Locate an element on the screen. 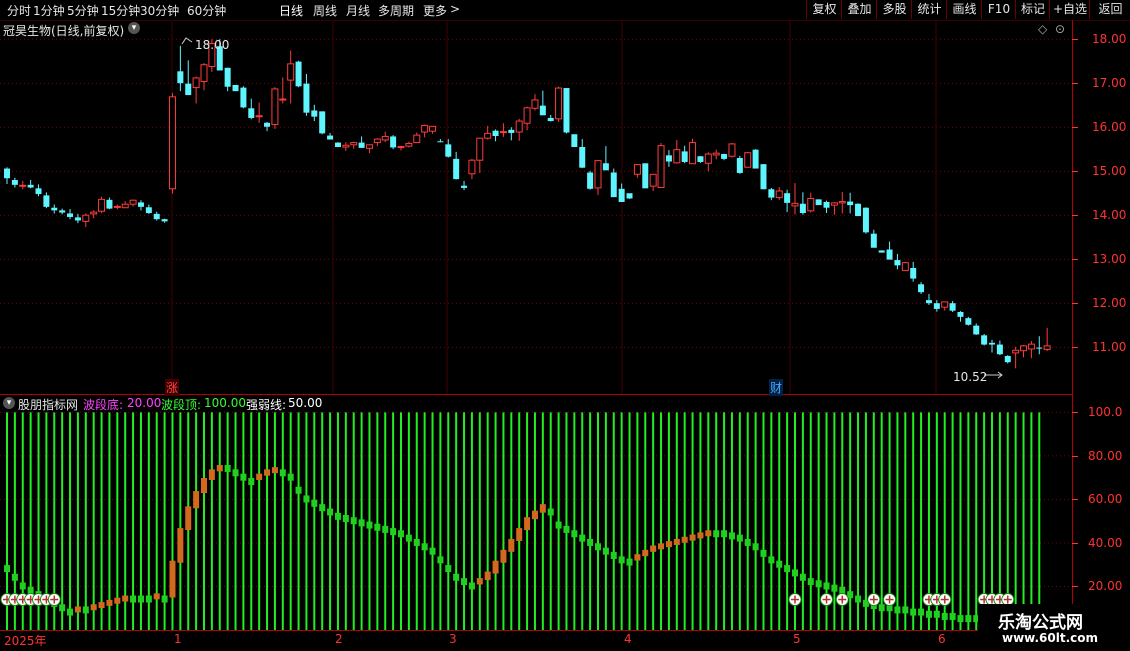 This screenshot has width=1130, height=651. badge-finance: 财 is located at coordinates (776, 387).